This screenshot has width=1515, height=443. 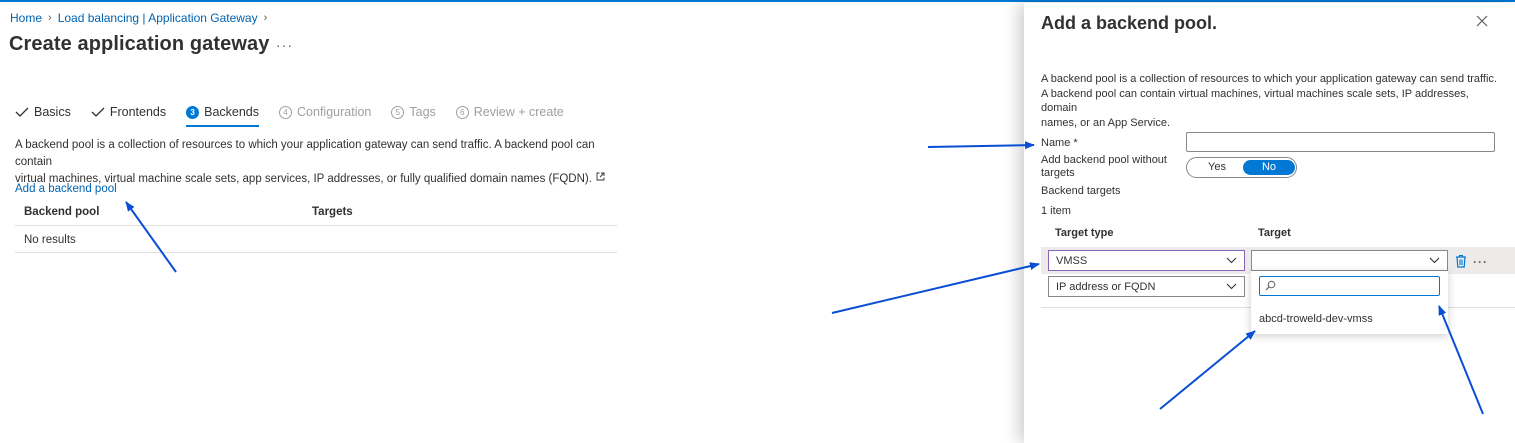 I want to click on tab-tags: 5 Tags, so click(x=413, y=112).